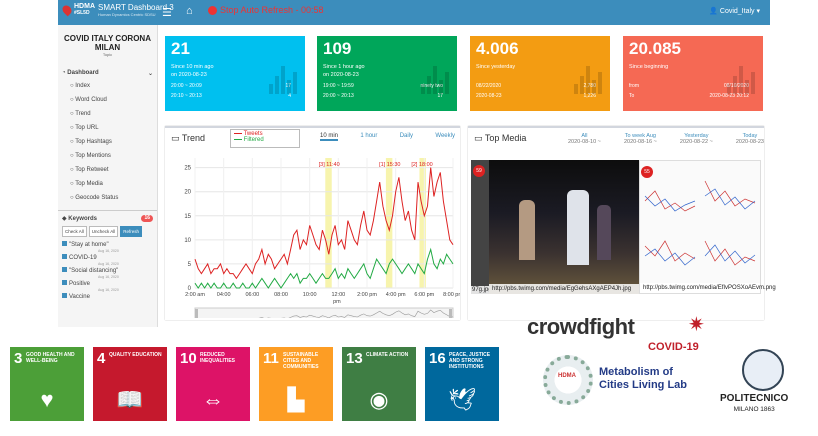 This screenshot has height=436, width=818. Describe the element at coordinates (107, 244) in the screenshot. I see `keyword-item: "Stay at home"` at that location.